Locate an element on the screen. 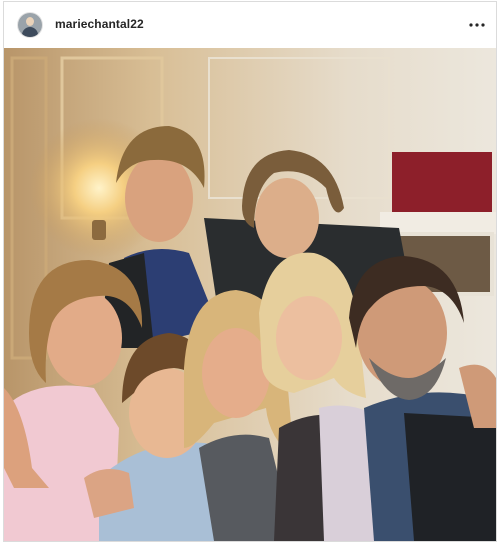 This screenshot has width=500, height=545. person-right-man-vest is located at coordinates (450, 477).